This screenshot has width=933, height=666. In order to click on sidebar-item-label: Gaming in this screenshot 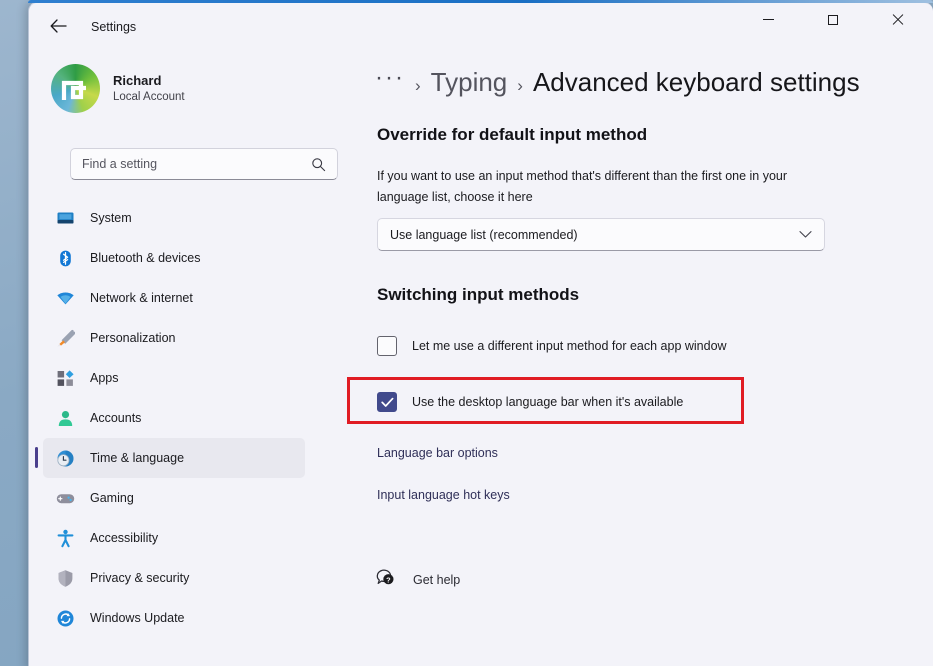, I will do `click(112, 498)`.